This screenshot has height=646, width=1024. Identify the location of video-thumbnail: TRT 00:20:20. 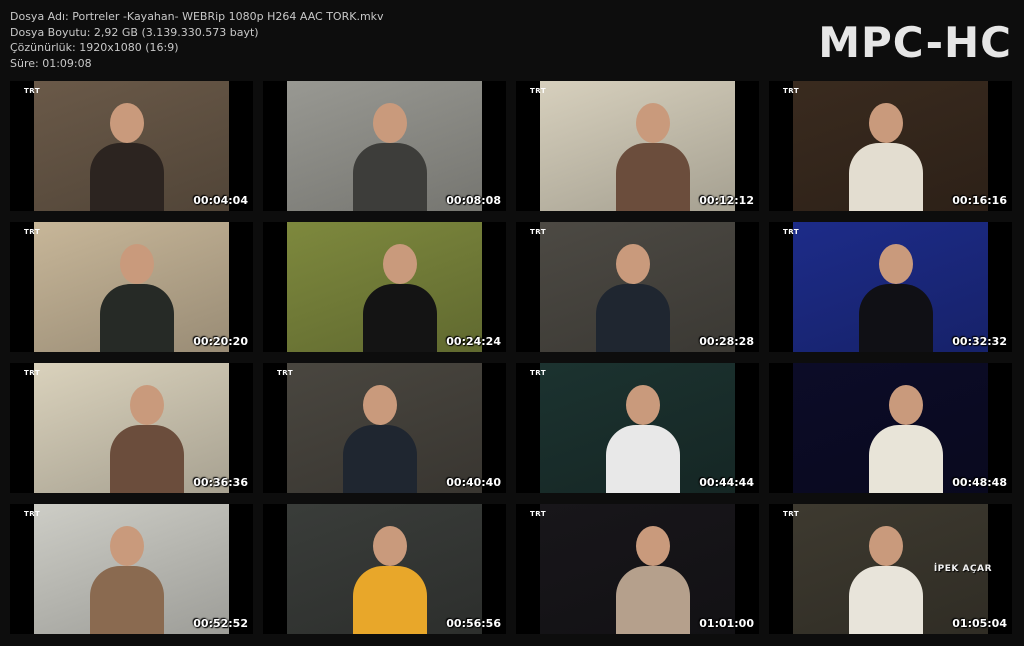
(131, 287).